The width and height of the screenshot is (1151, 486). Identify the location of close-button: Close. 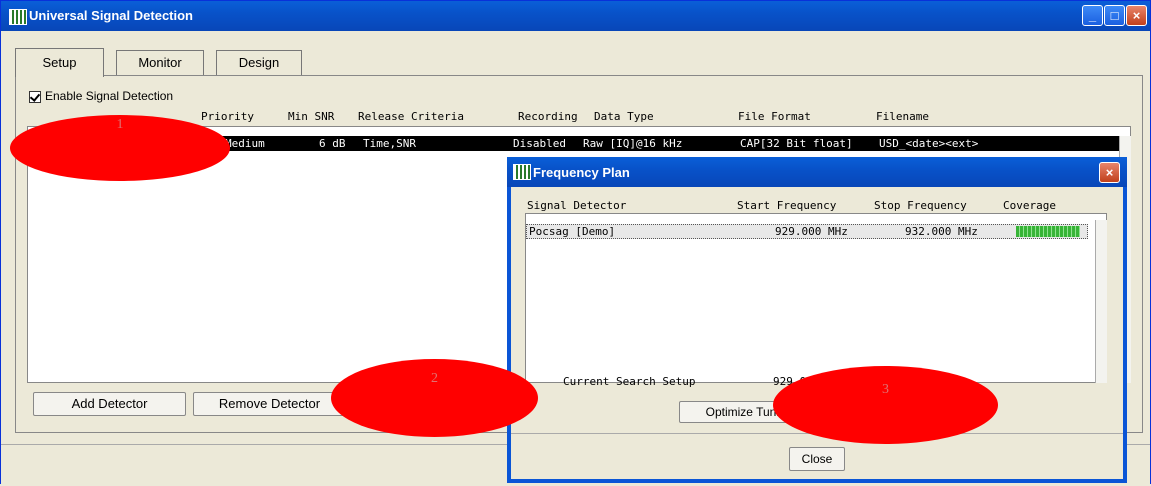
(817, 459).